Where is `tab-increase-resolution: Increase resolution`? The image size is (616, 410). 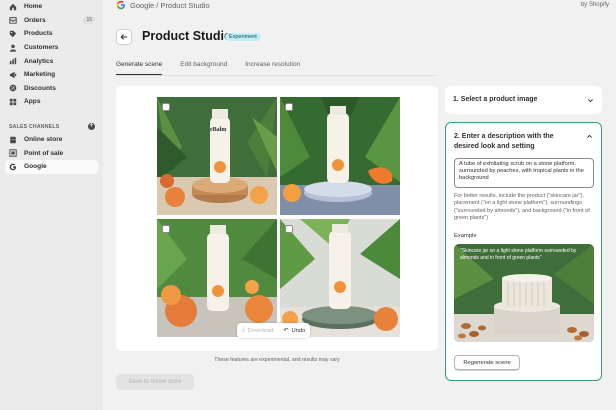 tab-increase-resolution: Increase resolution is located at coordinates (272, 67).